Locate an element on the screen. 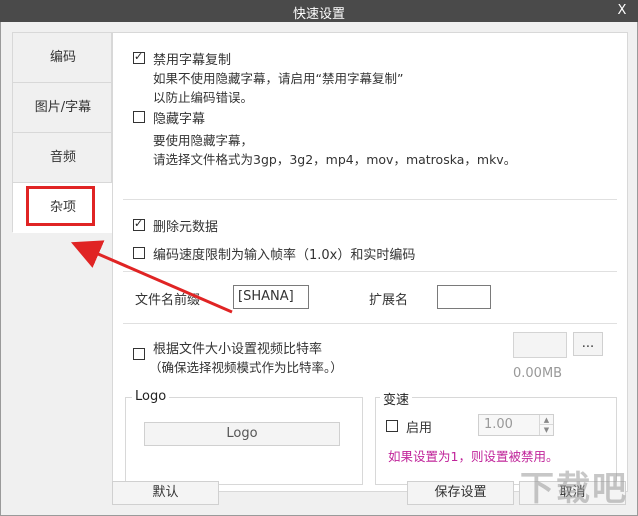 This screenshot has height=516, width=638. logo-group-title: Logo is located at coordinates (151, 396).